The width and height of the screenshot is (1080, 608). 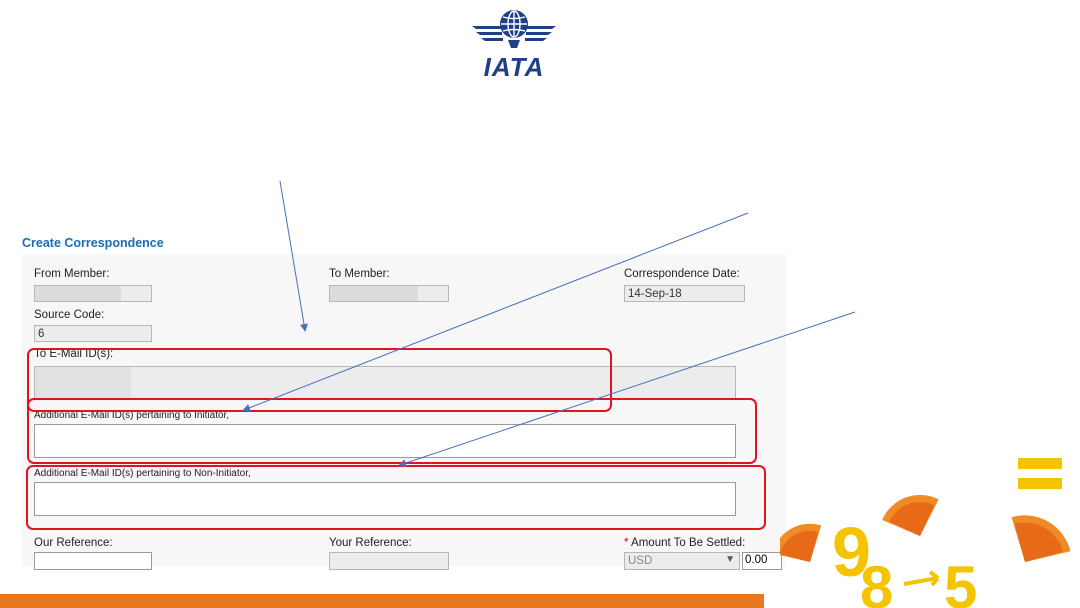 What do you see at coordinates (1040, 463) in the screenshot?
I see `equals-top` at bounding box center [1040, 463].